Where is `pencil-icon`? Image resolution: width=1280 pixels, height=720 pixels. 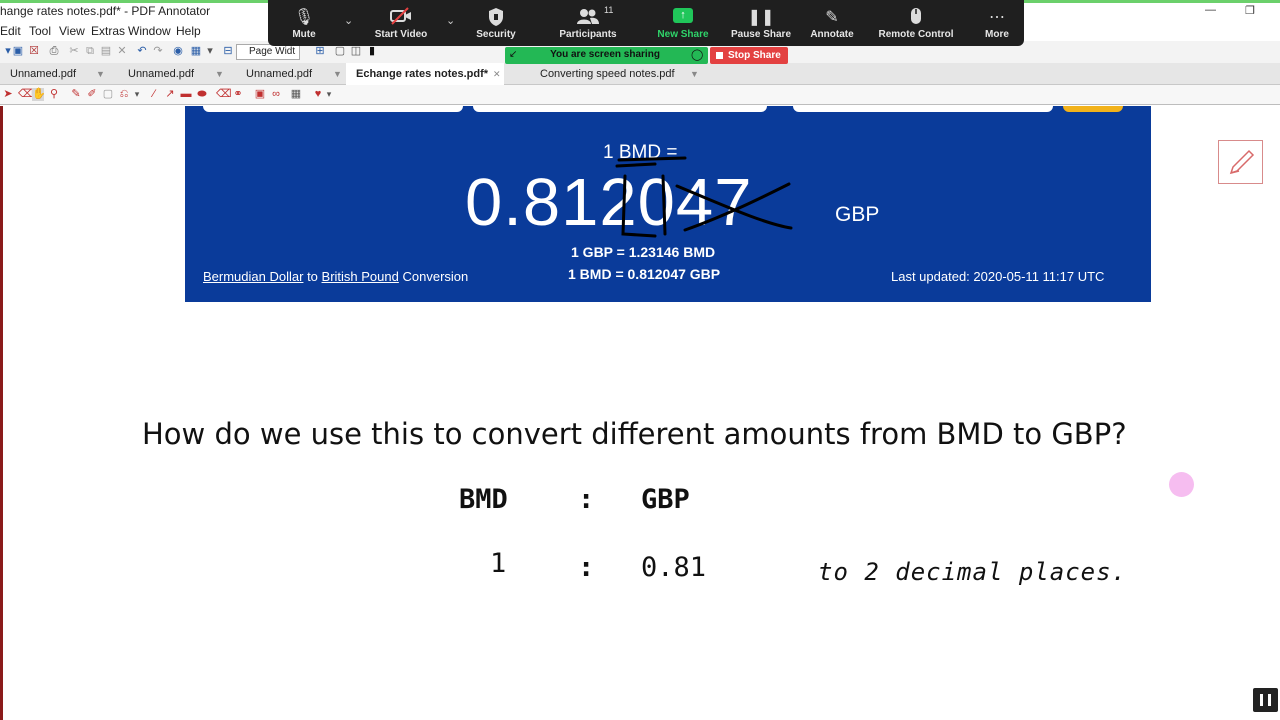
pencil-icon is located at coordinates (1242, 162).